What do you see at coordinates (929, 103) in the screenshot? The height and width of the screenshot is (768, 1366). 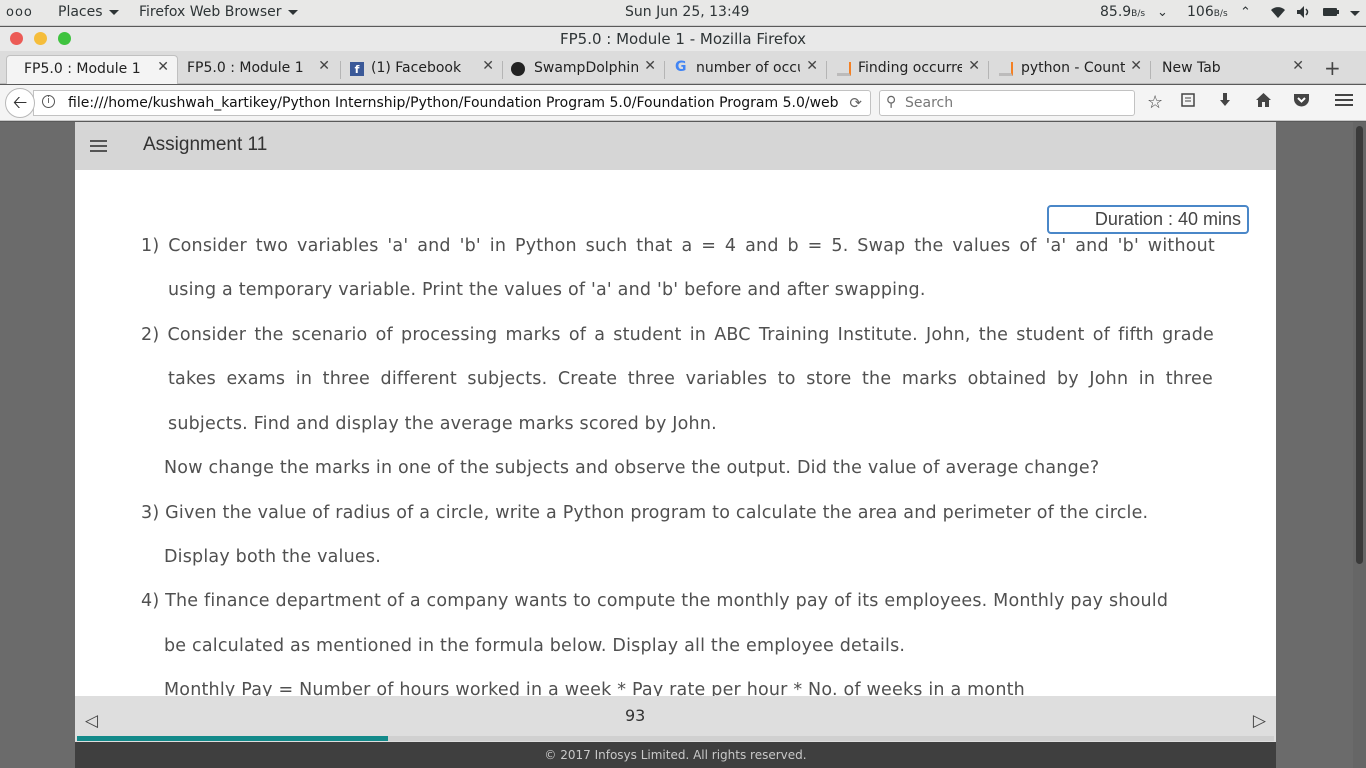 I see `search-placeholder: Search` at bounding box center [929, 103].